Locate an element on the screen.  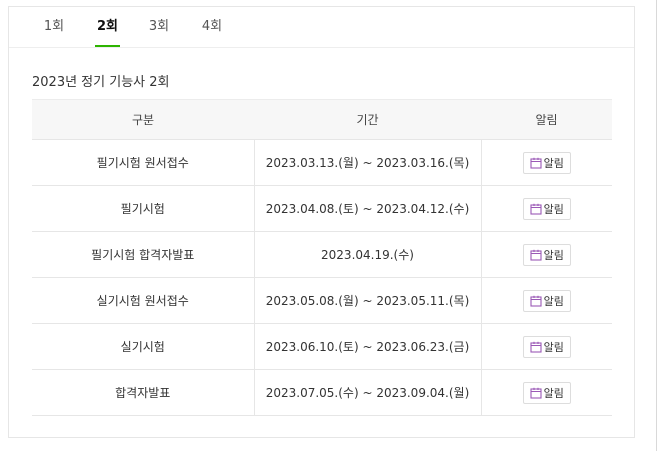
row-category: 필기시험 합격자발표 is located at coordinates (143, 254).